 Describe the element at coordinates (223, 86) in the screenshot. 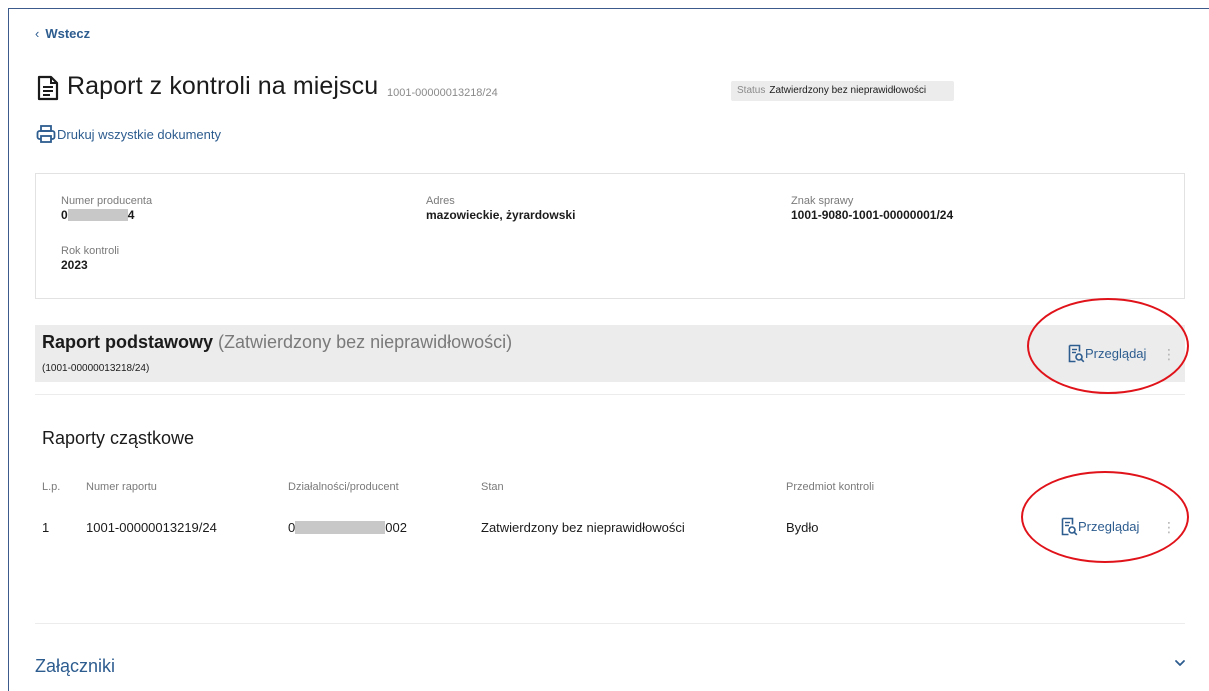

I see `page-title: Raport z kontroli na miejscu` at that location.